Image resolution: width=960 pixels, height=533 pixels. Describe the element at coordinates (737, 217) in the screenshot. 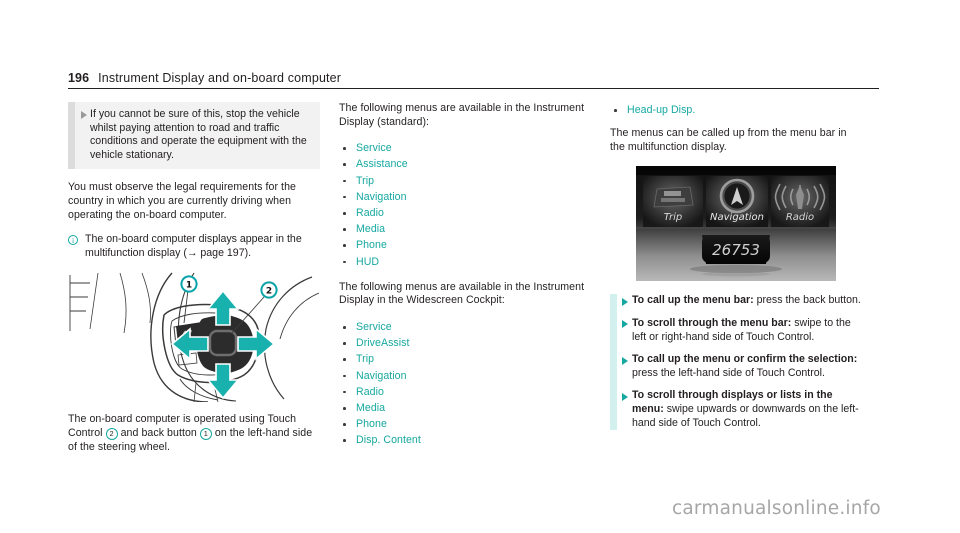

I see `display-menu-item-navigation: Navigation` at that location.